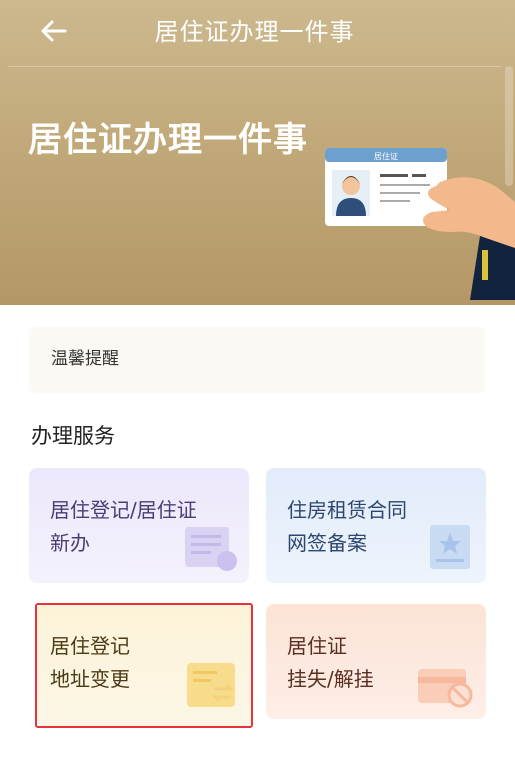 This screenshot has width=515, height=761. What do you see at coordinates (376, 661) in the screenshot?
I see `service-card-loss-report: 居住证 挂失/解挂` at bounding box center [376, 661].